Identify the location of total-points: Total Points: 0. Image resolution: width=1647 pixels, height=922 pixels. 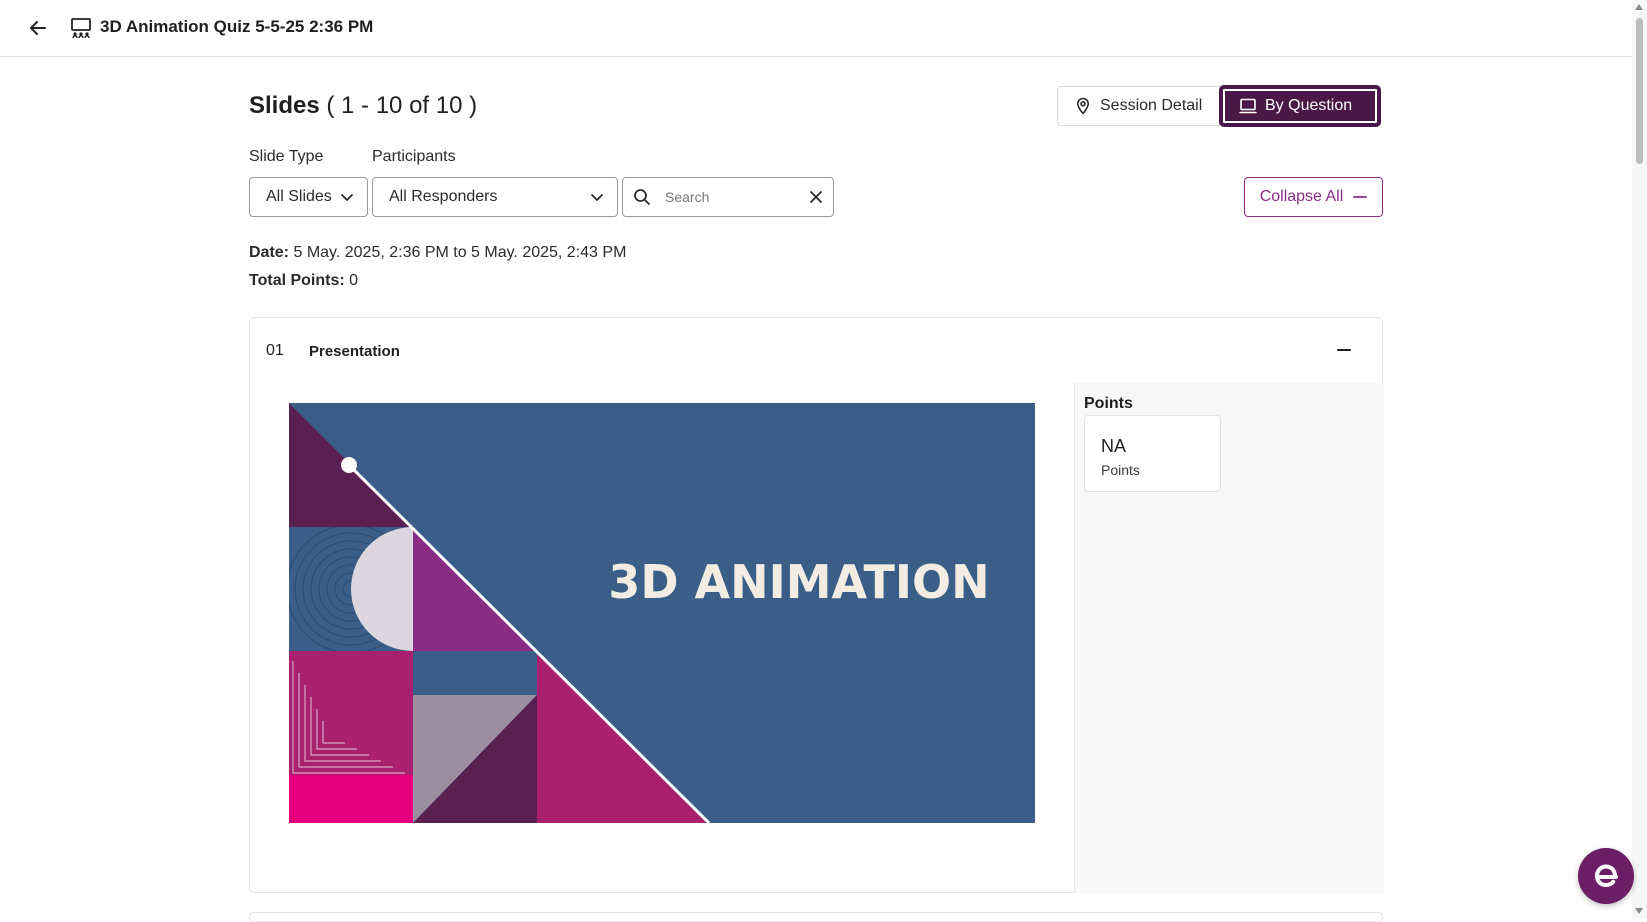
(303, 281).